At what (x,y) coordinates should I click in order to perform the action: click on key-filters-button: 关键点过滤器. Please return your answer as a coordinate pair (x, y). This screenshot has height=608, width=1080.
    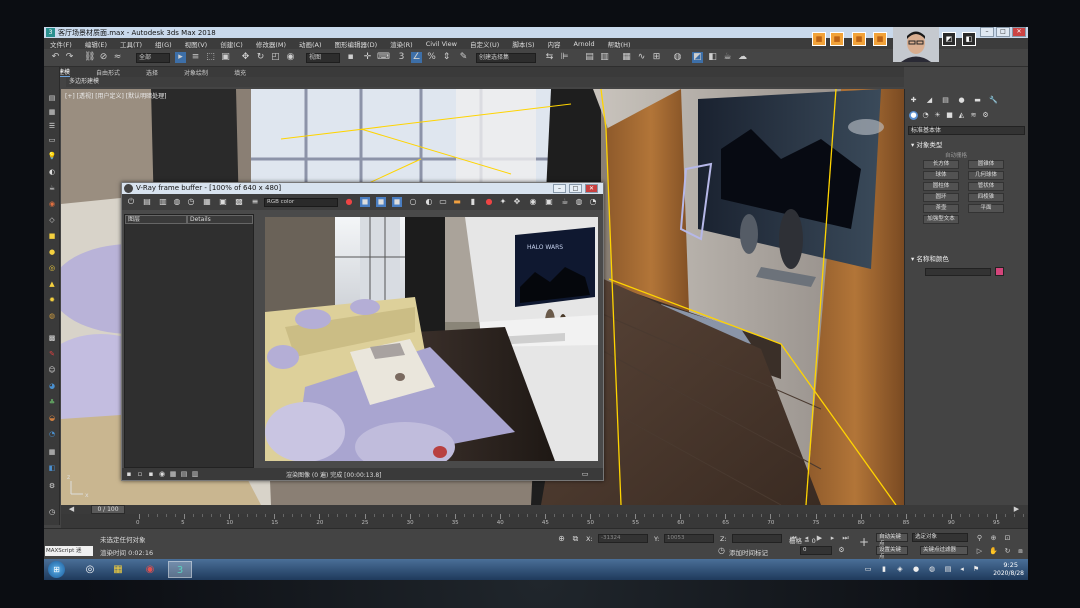
    Looking at the image, I should click on (944, 550).